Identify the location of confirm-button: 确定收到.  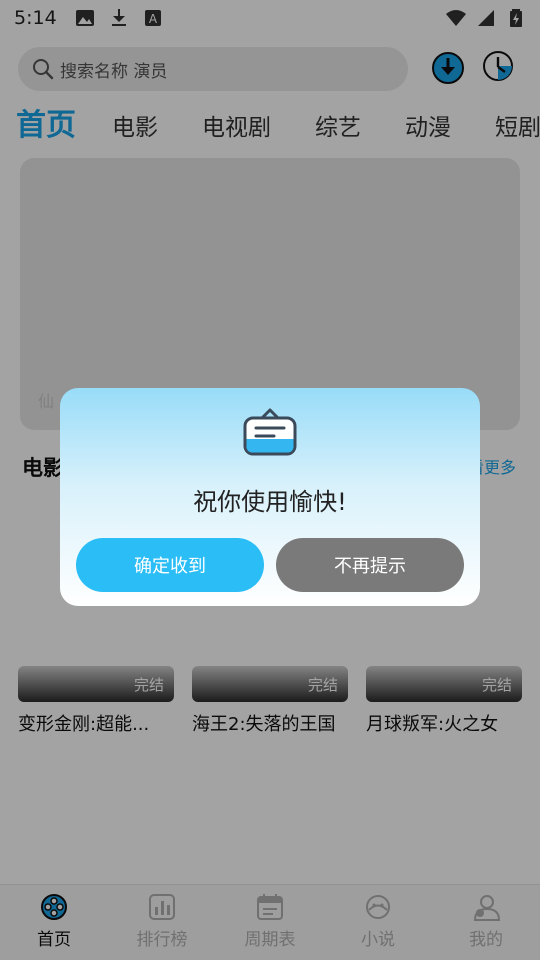
(170, 565).